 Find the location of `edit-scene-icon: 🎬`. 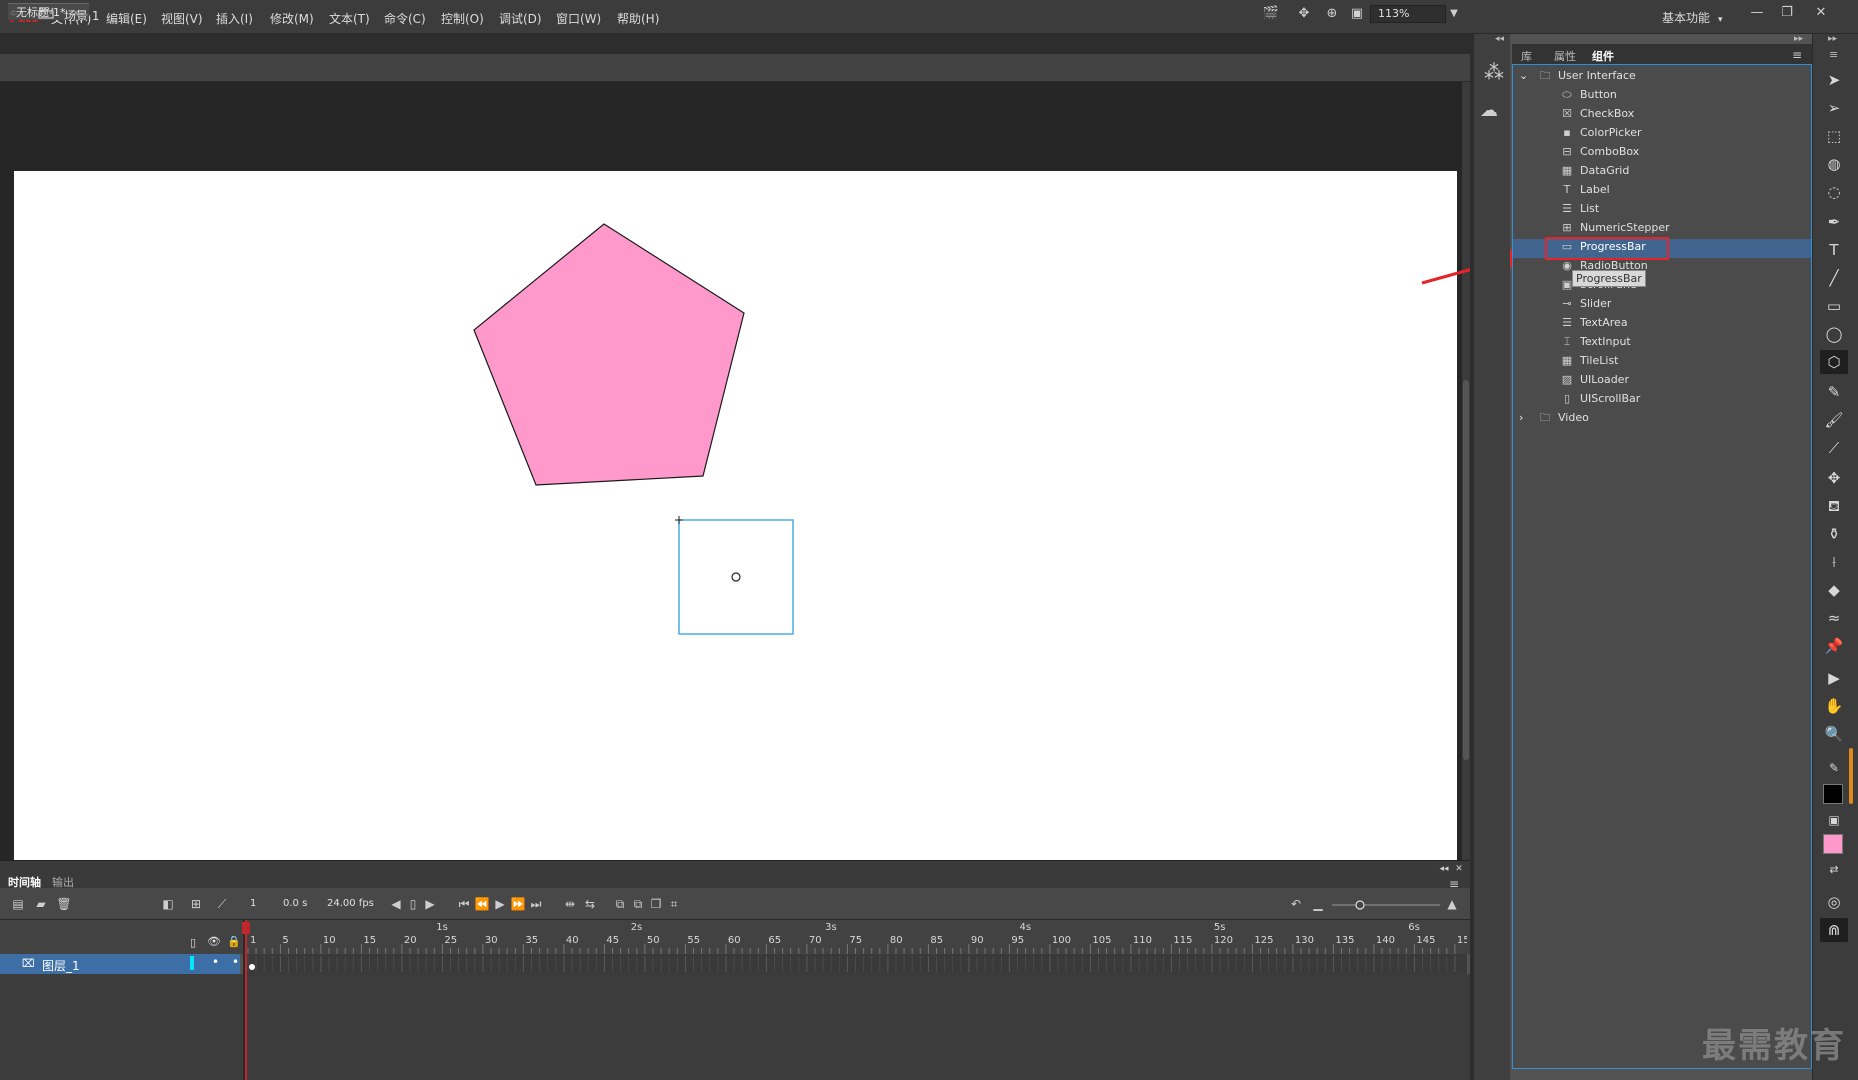

edit-scene-icon: 🎬 is located at coordinates (1271, 14).